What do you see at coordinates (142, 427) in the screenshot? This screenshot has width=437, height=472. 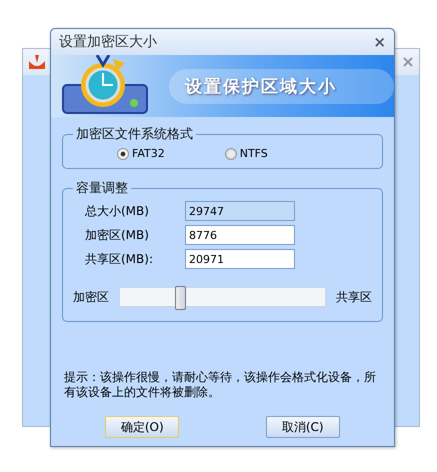 I see `ok-button: 确定(O)` at bounding box center [142, 427].